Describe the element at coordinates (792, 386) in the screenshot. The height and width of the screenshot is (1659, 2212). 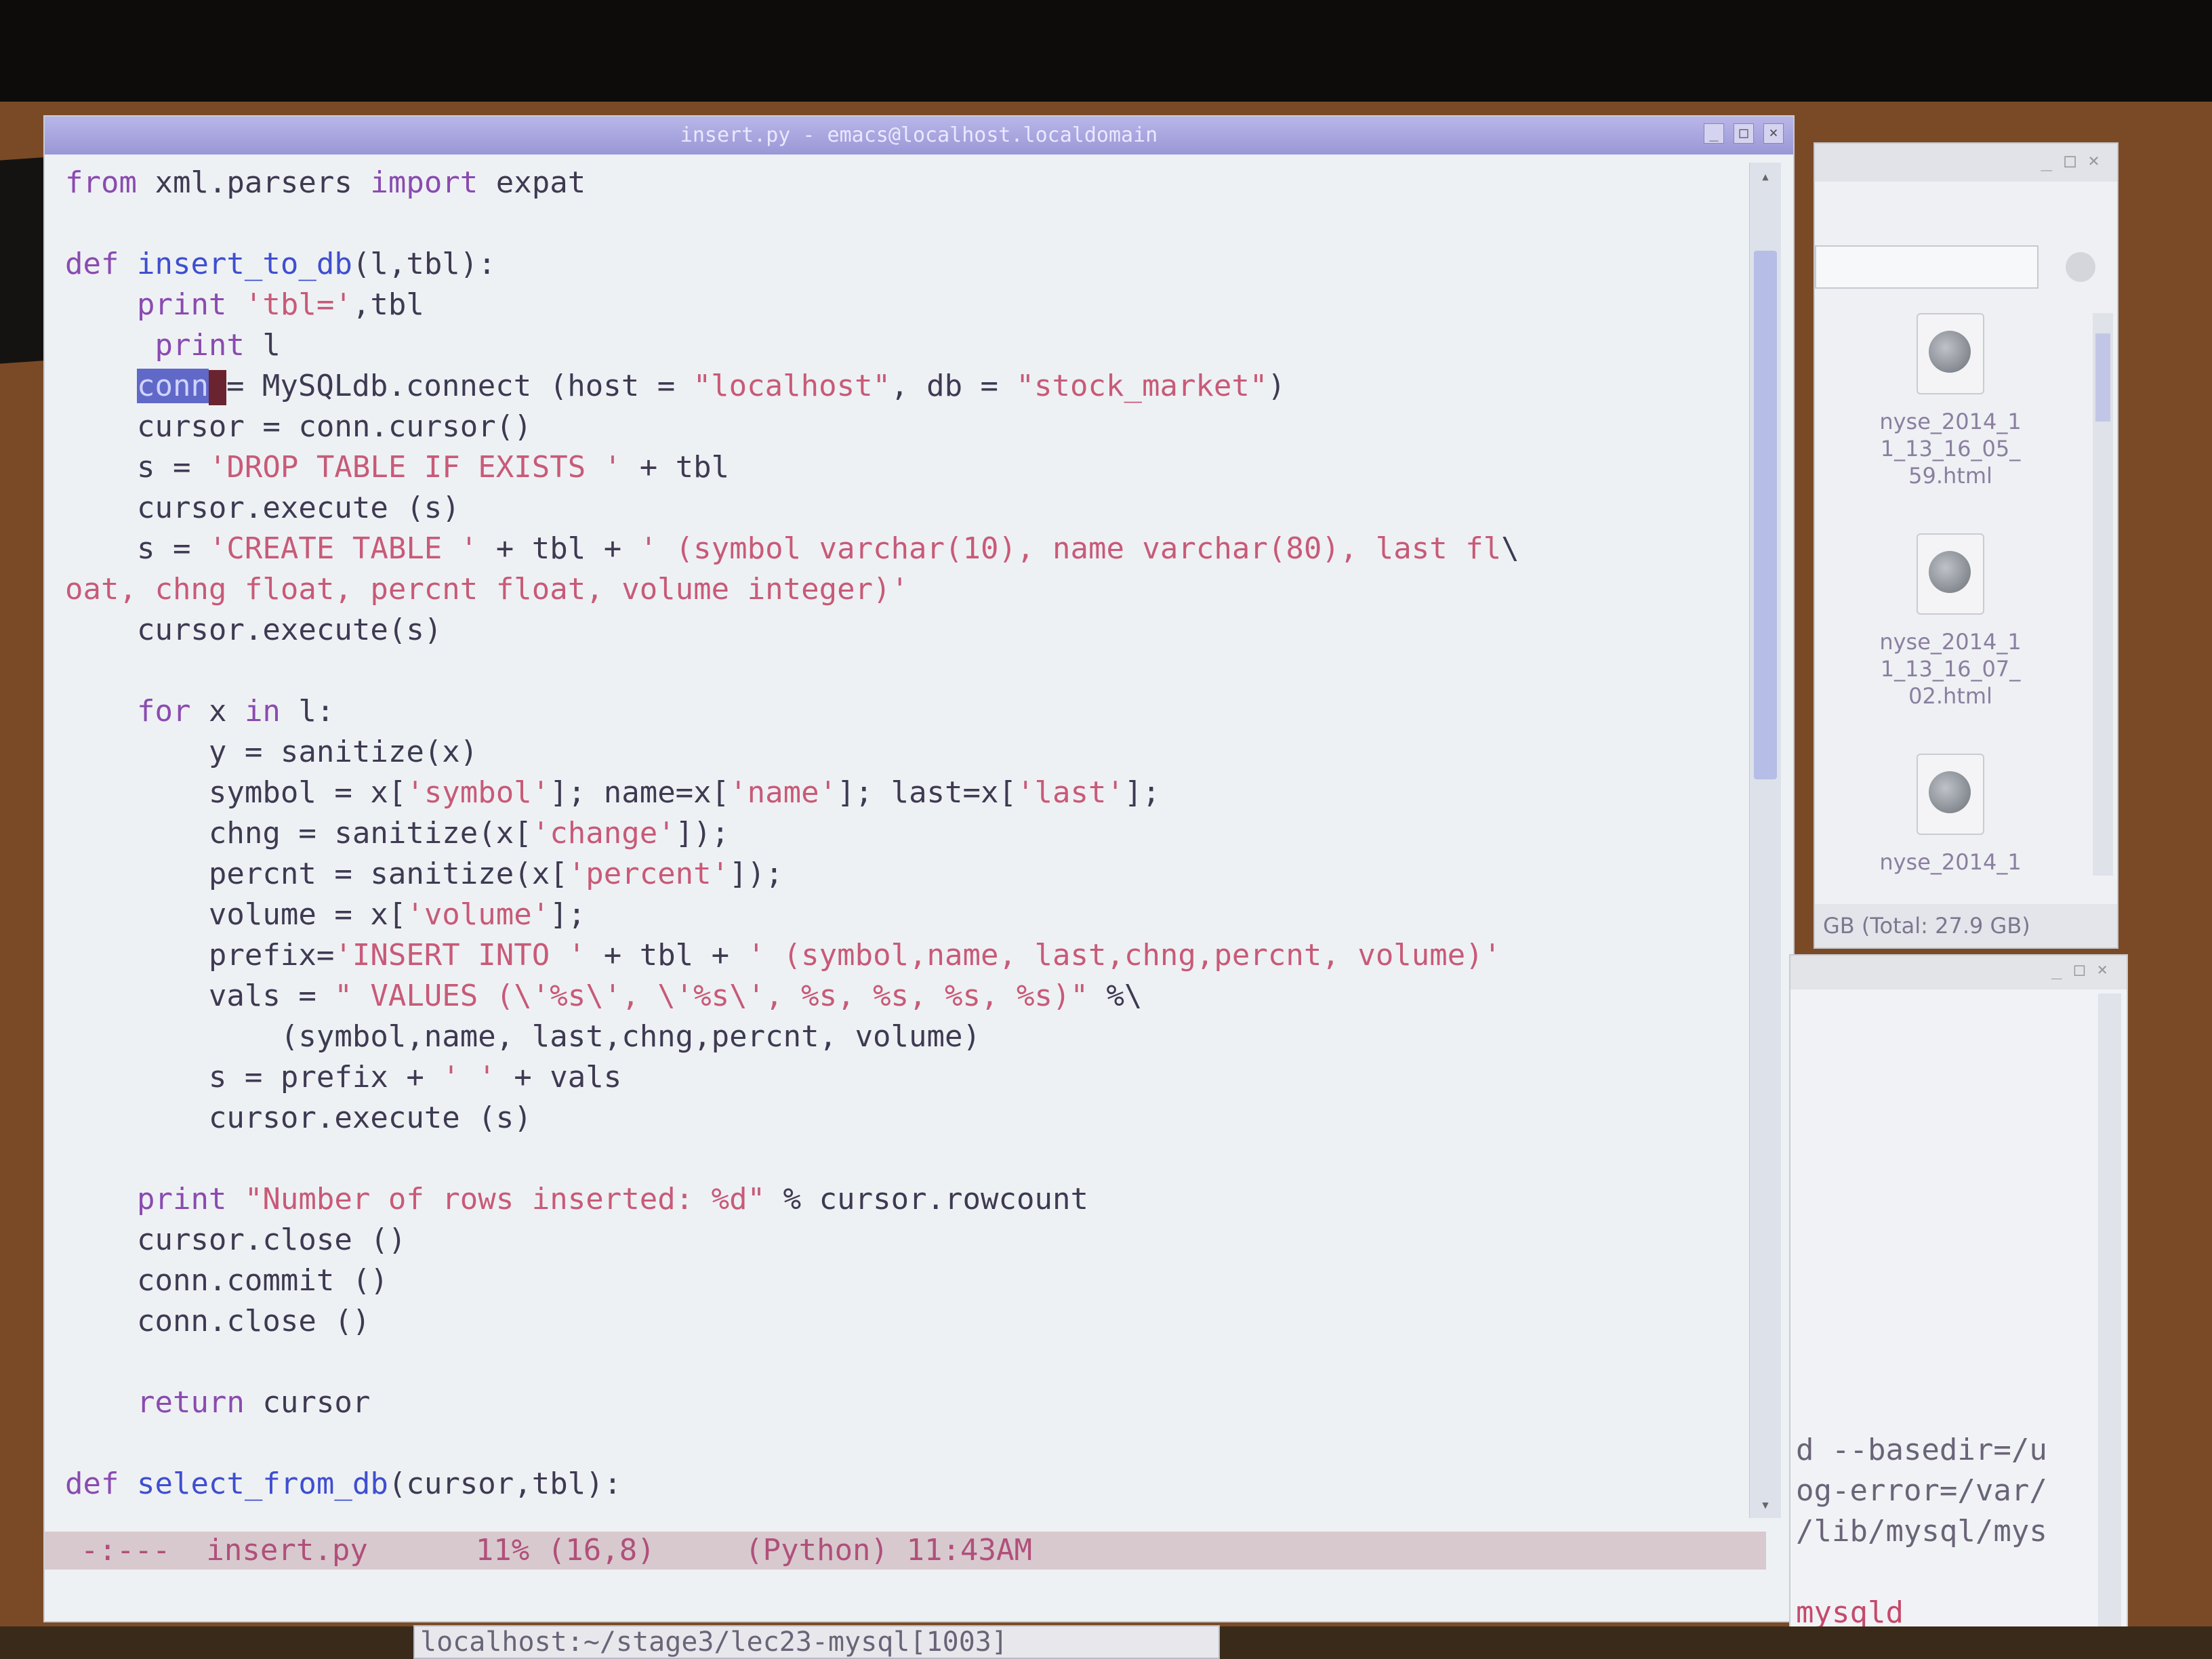
I see `code-token: "localhost"` at that location.